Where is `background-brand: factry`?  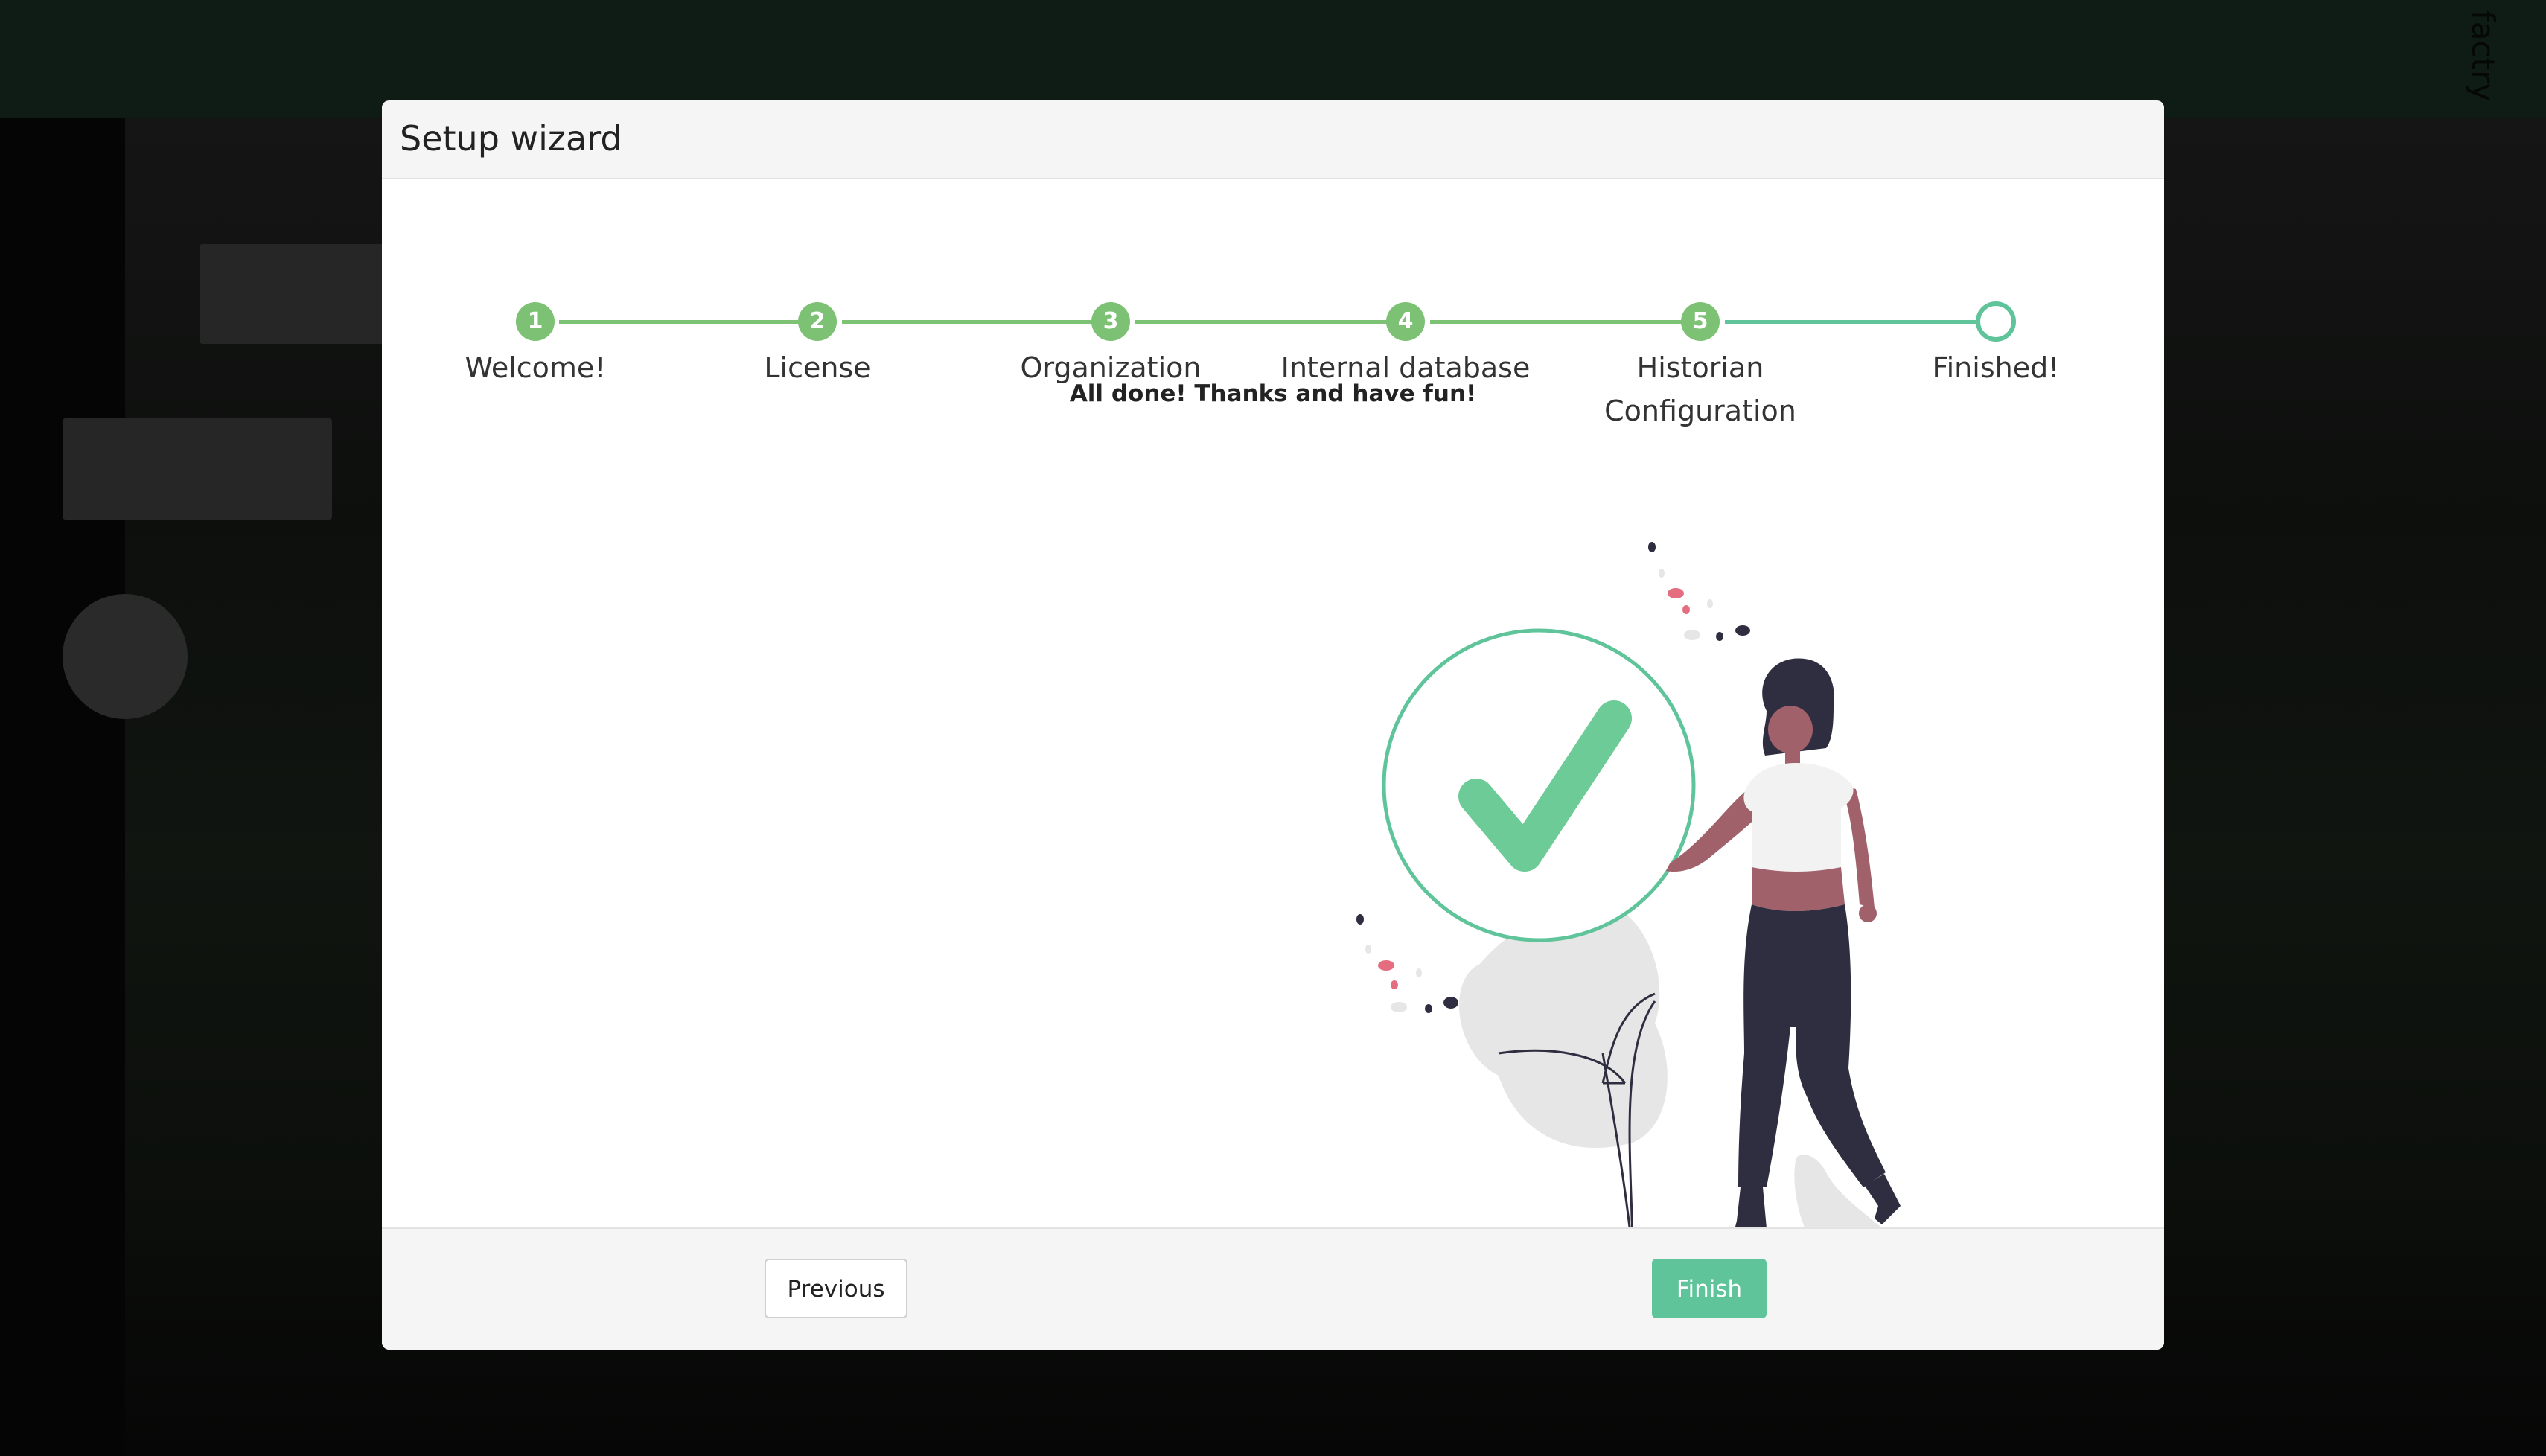 background-brand: factry is located at coordinates (2483, 56).